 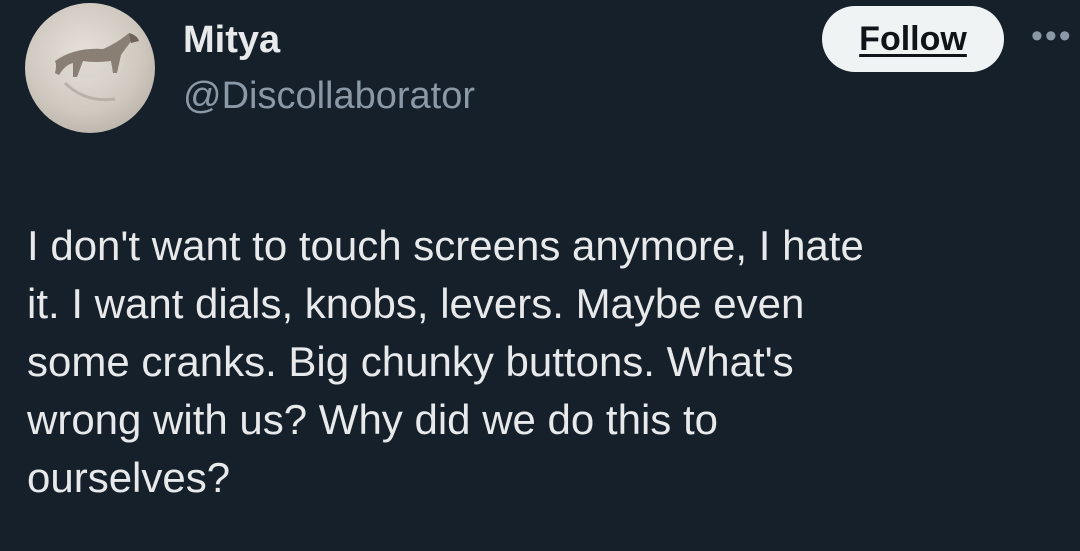 I want to click on avatar, so click(x=90, y=68).